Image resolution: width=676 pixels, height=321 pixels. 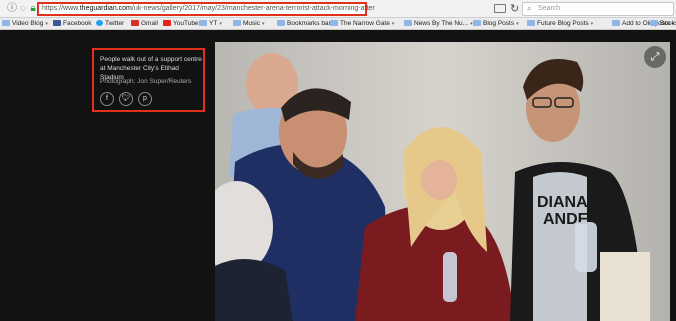 I want to click on bookmark-gmail: Gmail, so click(x=144, y=24).